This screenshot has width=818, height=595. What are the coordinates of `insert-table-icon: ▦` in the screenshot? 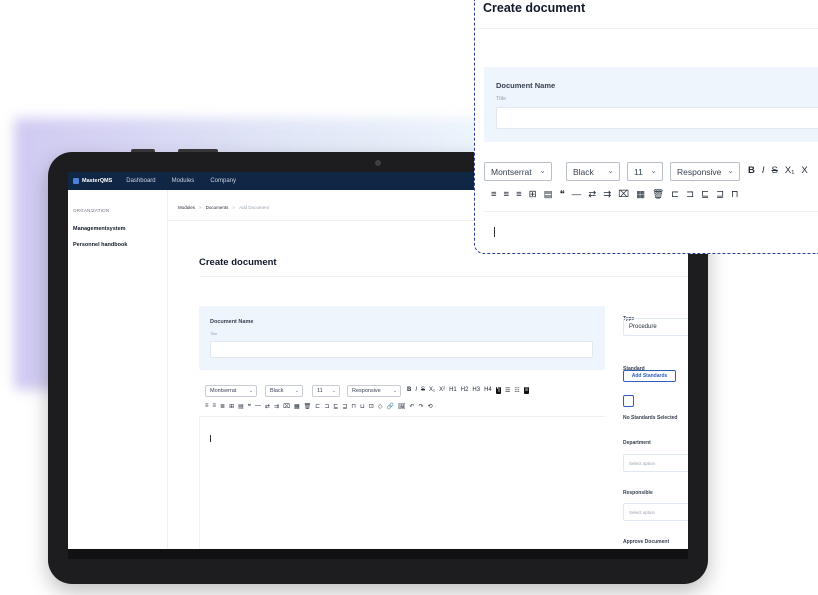 It's located at (297, 406).